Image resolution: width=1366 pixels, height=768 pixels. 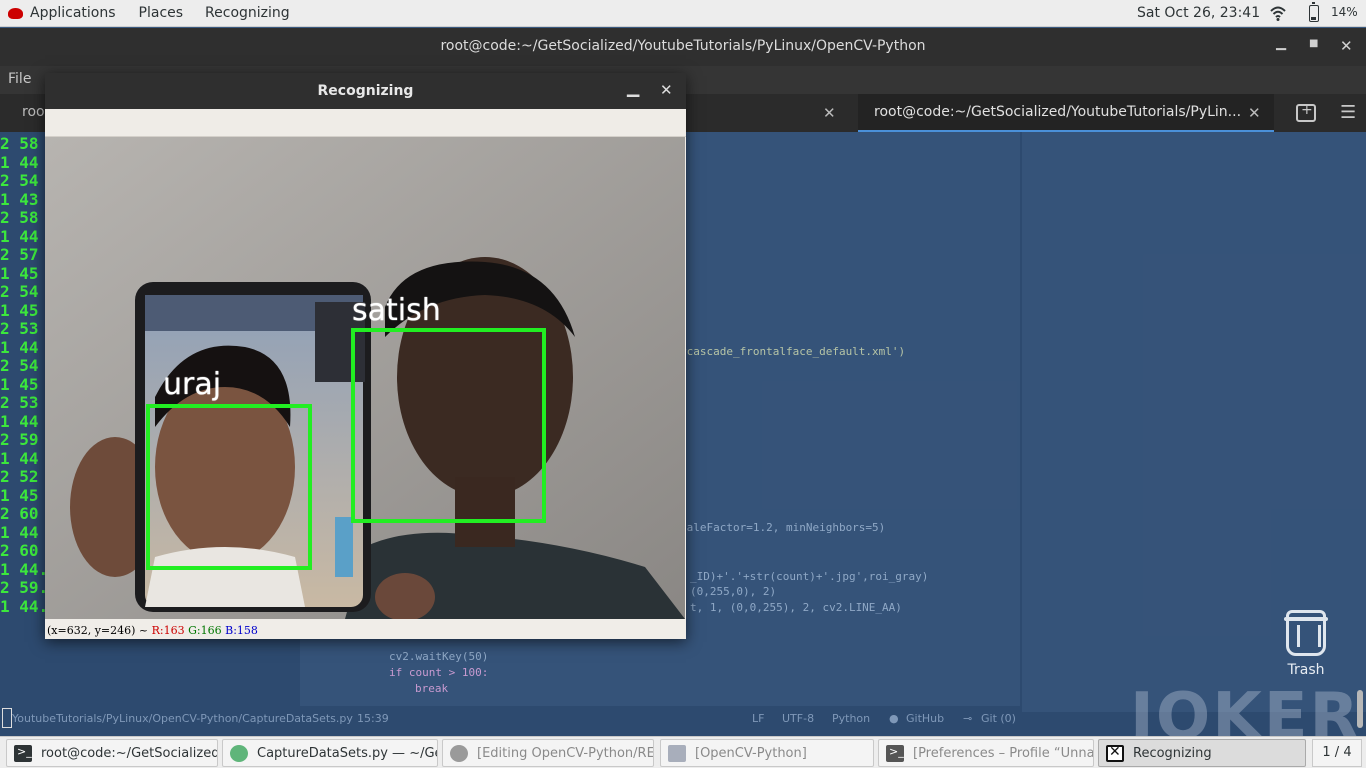 I want to click on window-toolbar, so click(x=365, y=123).